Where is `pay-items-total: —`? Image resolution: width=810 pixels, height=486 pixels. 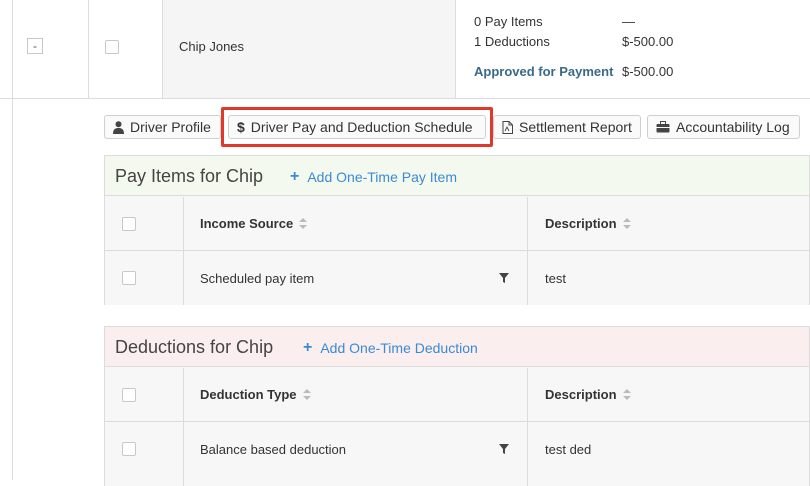
pay-items-total: — is located at coordinates (628, 21).